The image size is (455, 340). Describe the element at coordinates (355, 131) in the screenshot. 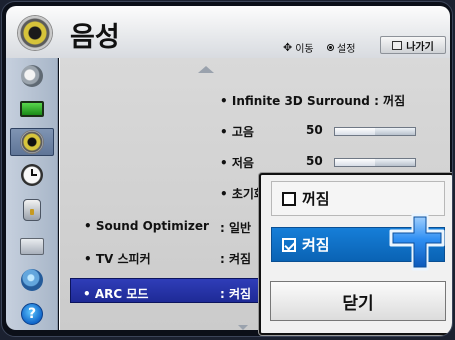

I see `treble-slider-fill` at that location.